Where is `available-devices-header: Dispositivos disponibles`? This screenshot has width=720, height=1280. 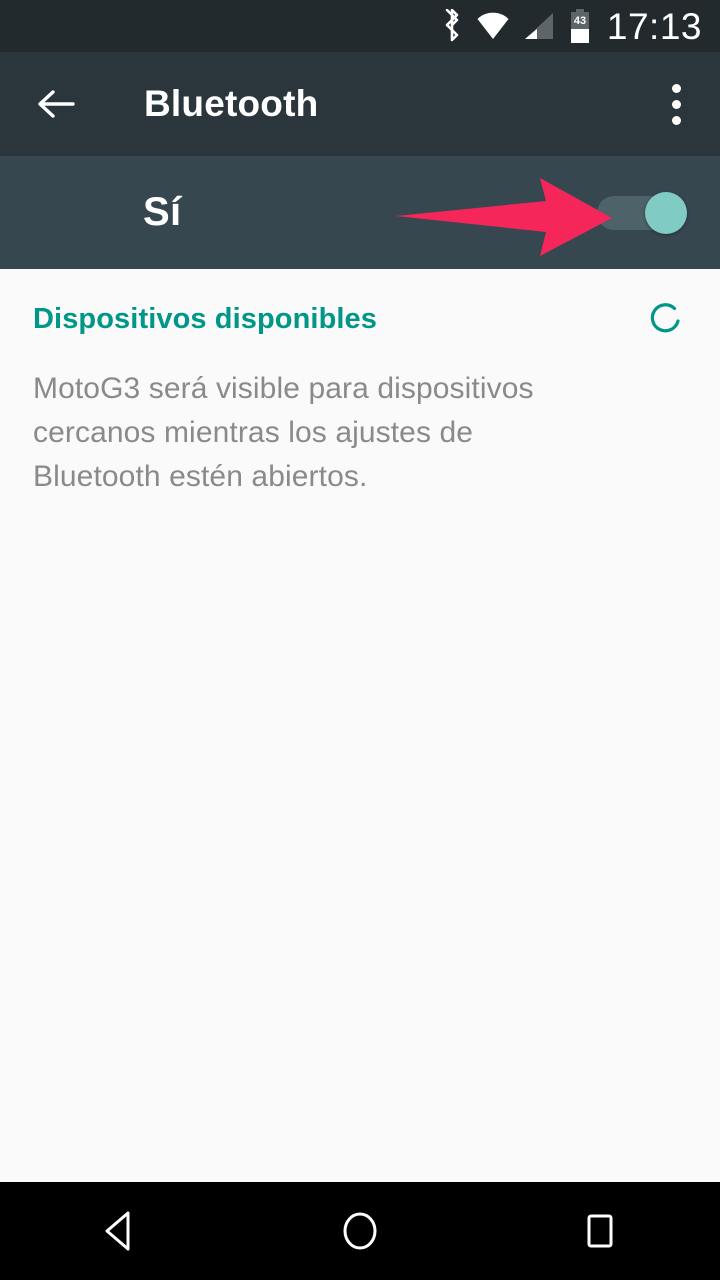
available-devices-header: Dispositivos disponibles is located at coordinates (360, 307).